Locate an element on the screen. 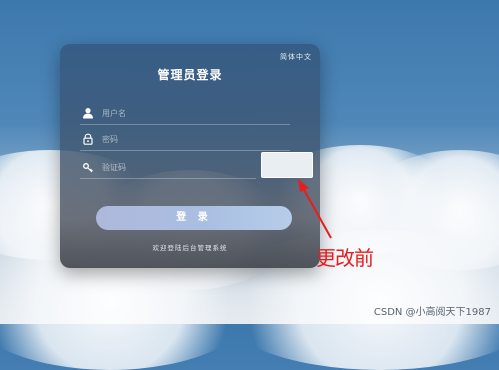 This screenshot has width=499, height=370. watermark: CSDN @小高阅天下1987 is located at coordinates (432, 312).